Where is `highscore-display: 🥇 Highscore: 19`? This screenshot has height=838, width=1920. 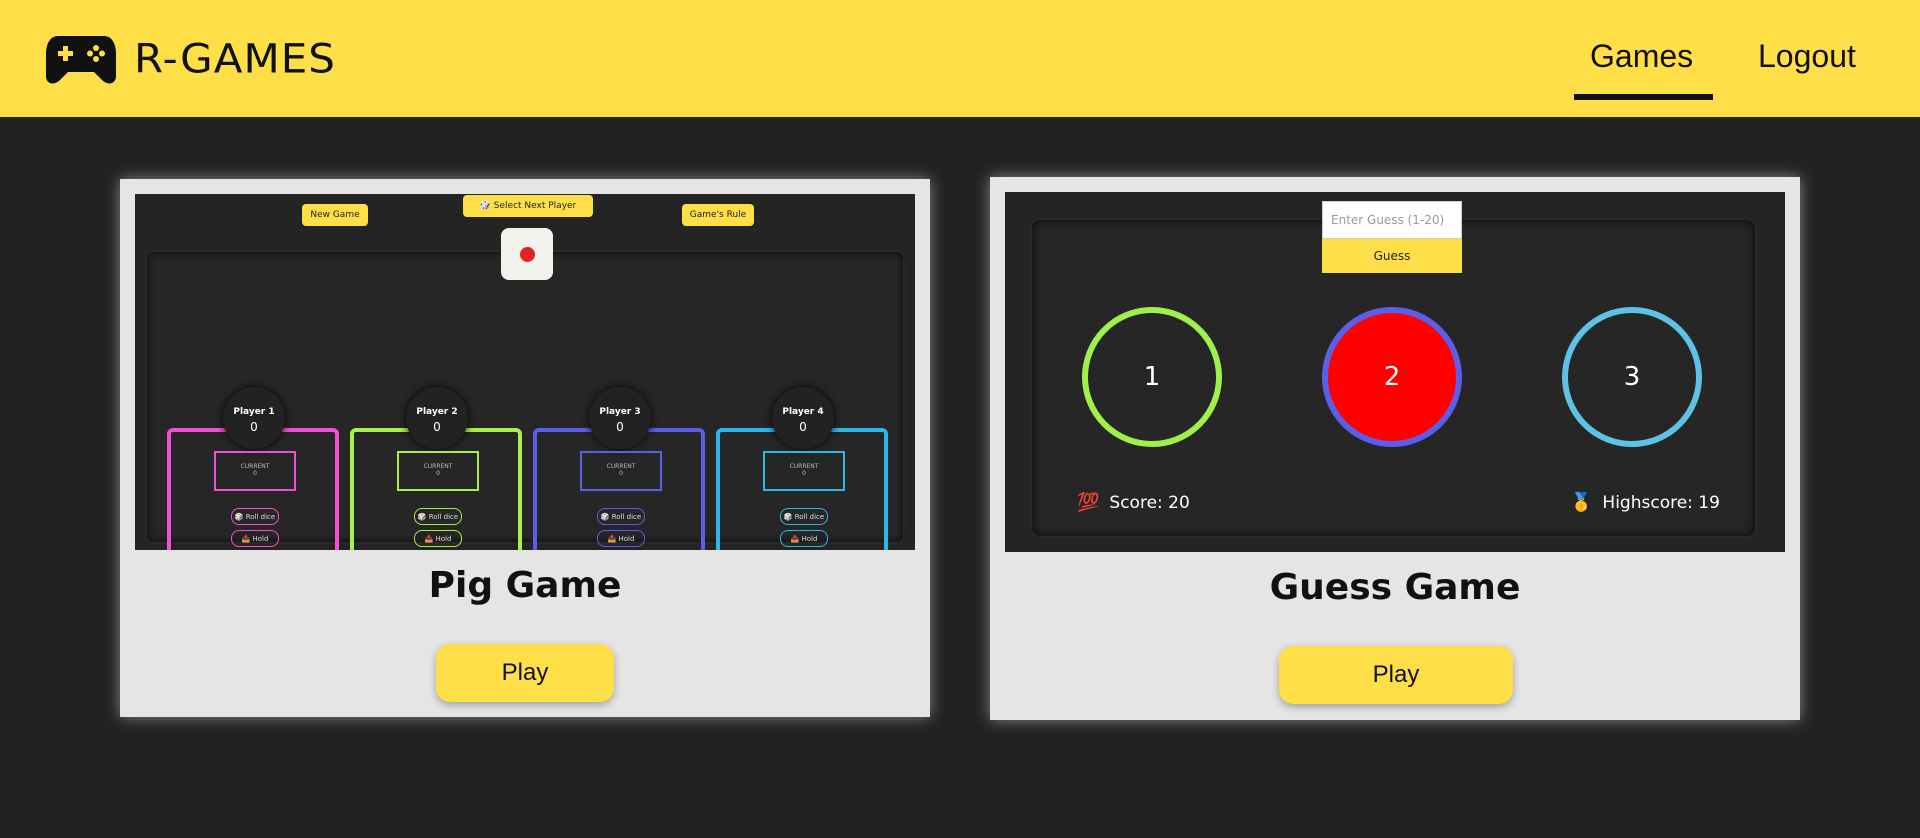 highscore-display: 🥇 Highscore: 19 is located at coordinates (1645, 502).